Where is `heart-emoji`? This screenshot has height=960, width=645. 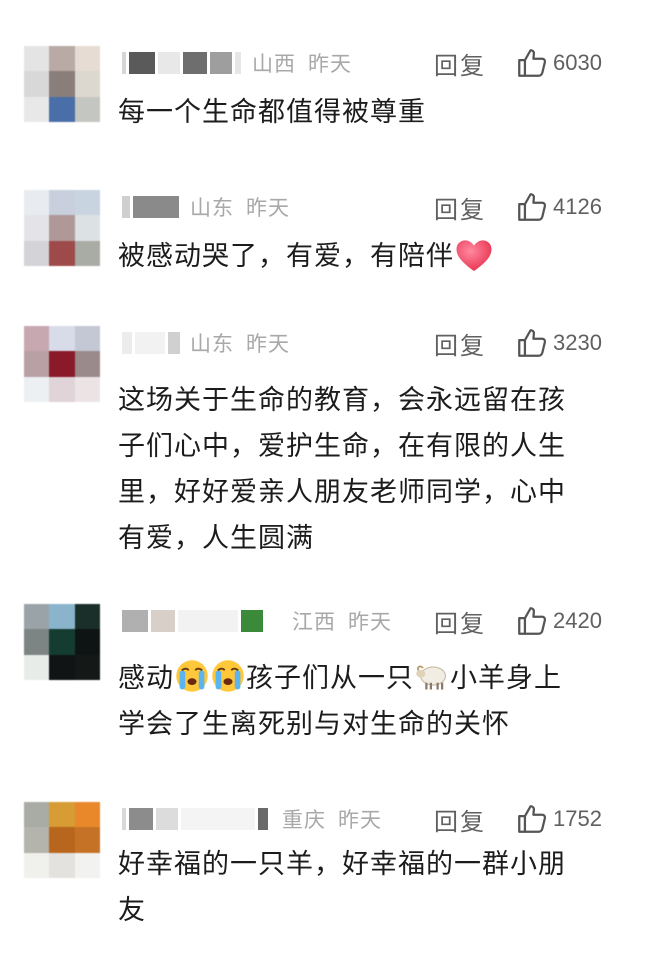 heart-emoji is located at coordinates (474, 255).